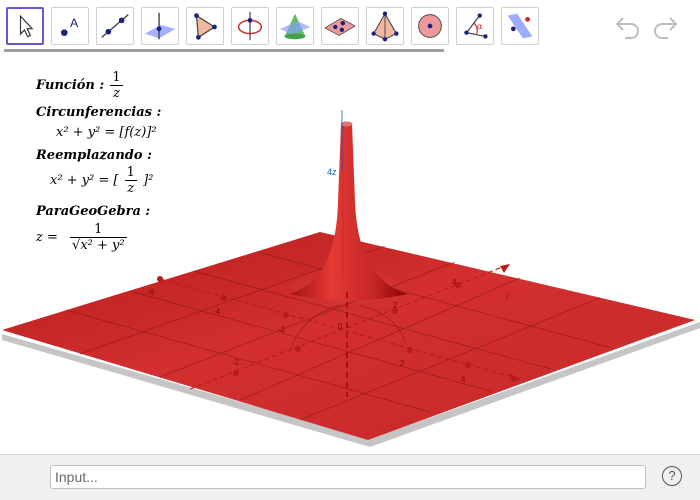  I want to click on funcion-text: Función : 1z, so click(79, 85).